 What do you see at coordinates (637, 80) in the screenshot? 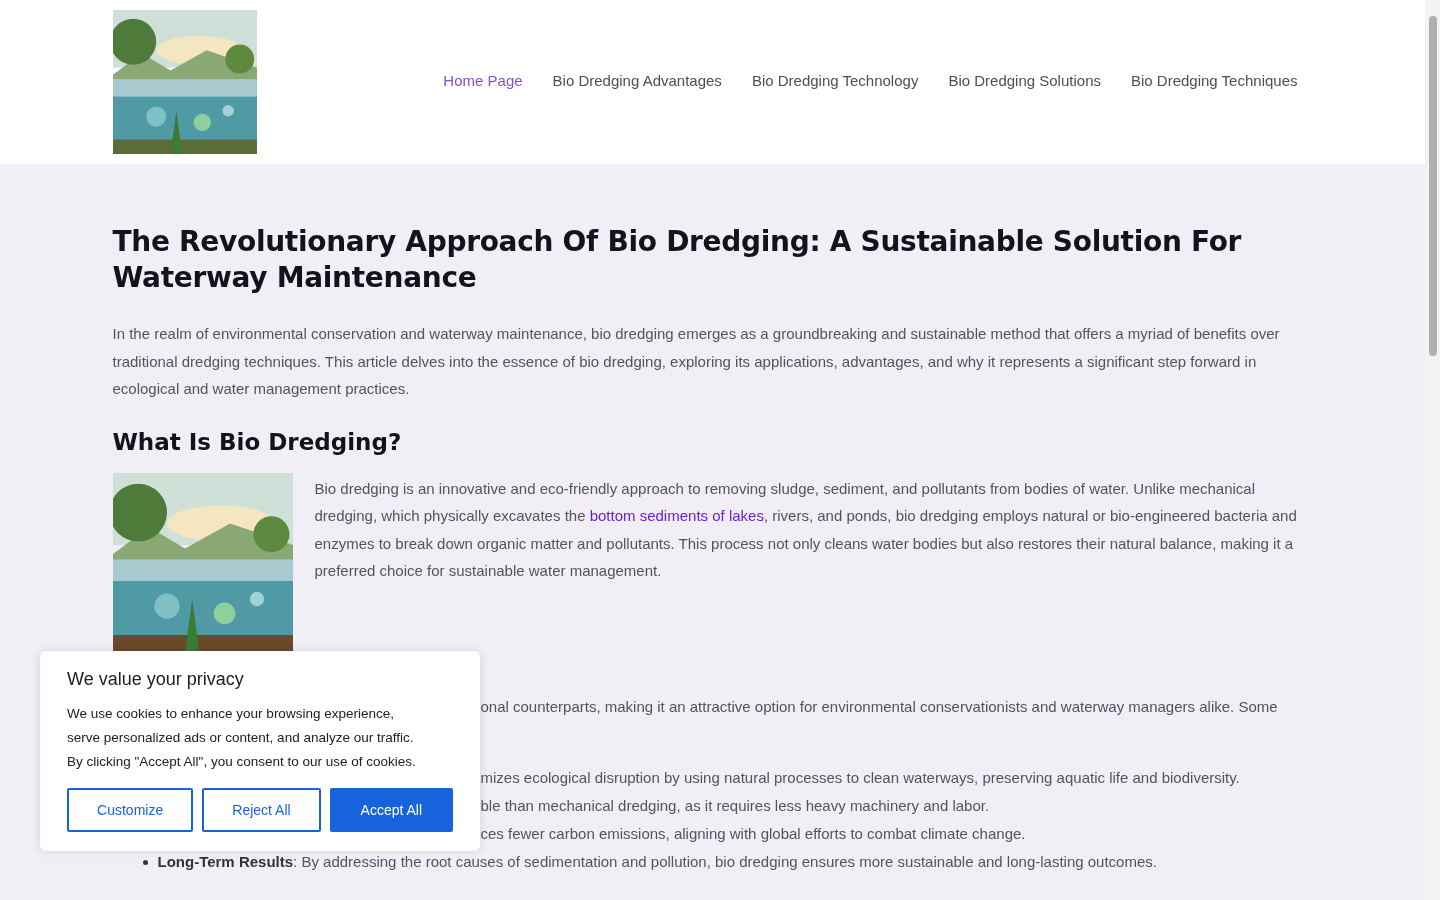
I see `nav-link: Bio Dredging Advantages` at bounding box center [637, 80].